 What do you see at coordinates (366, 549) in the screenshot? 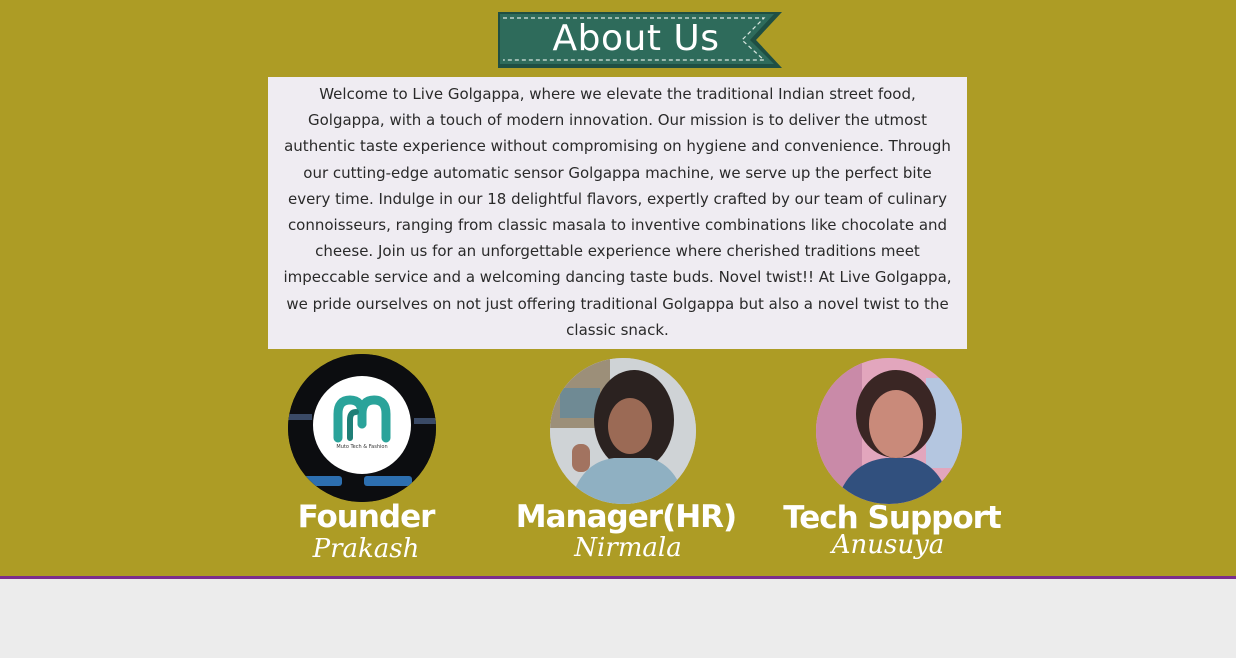
I see `founder-name: Prakash` at bounding box center [366, 549].